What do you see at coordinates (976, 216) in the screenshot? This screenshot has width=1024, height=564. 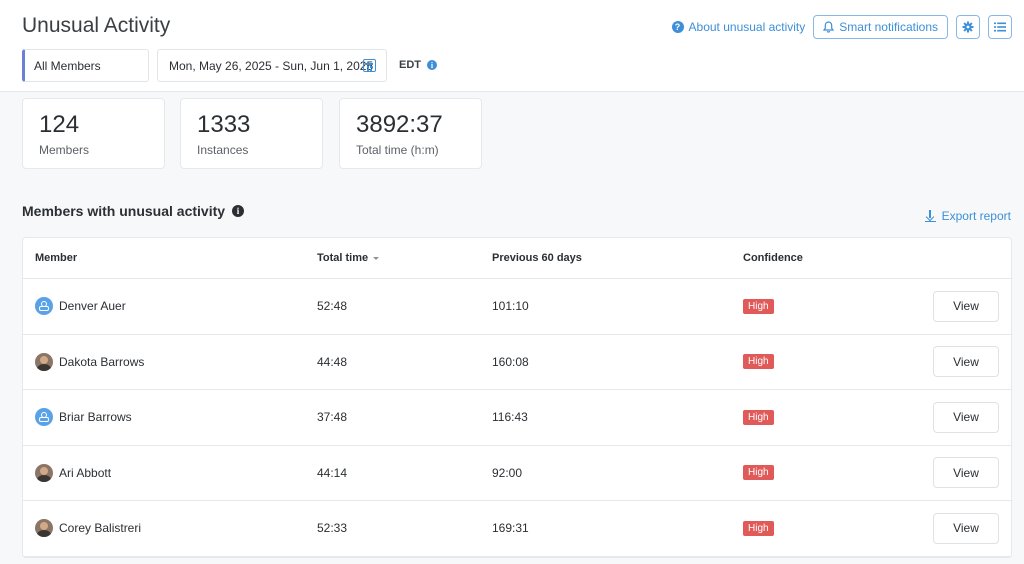 I see `export-report-label: Export report` at bounding box center [976, 216].